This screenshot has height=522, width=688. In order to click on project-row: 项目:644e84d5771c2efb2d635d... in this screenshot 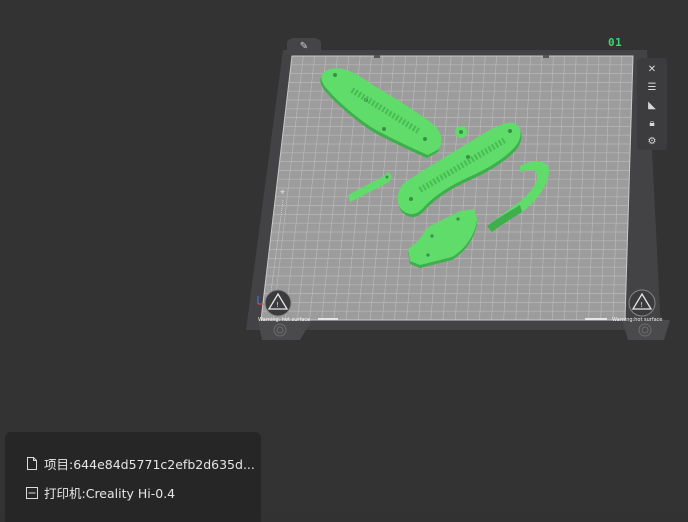, I will do `click(140, 463)`.